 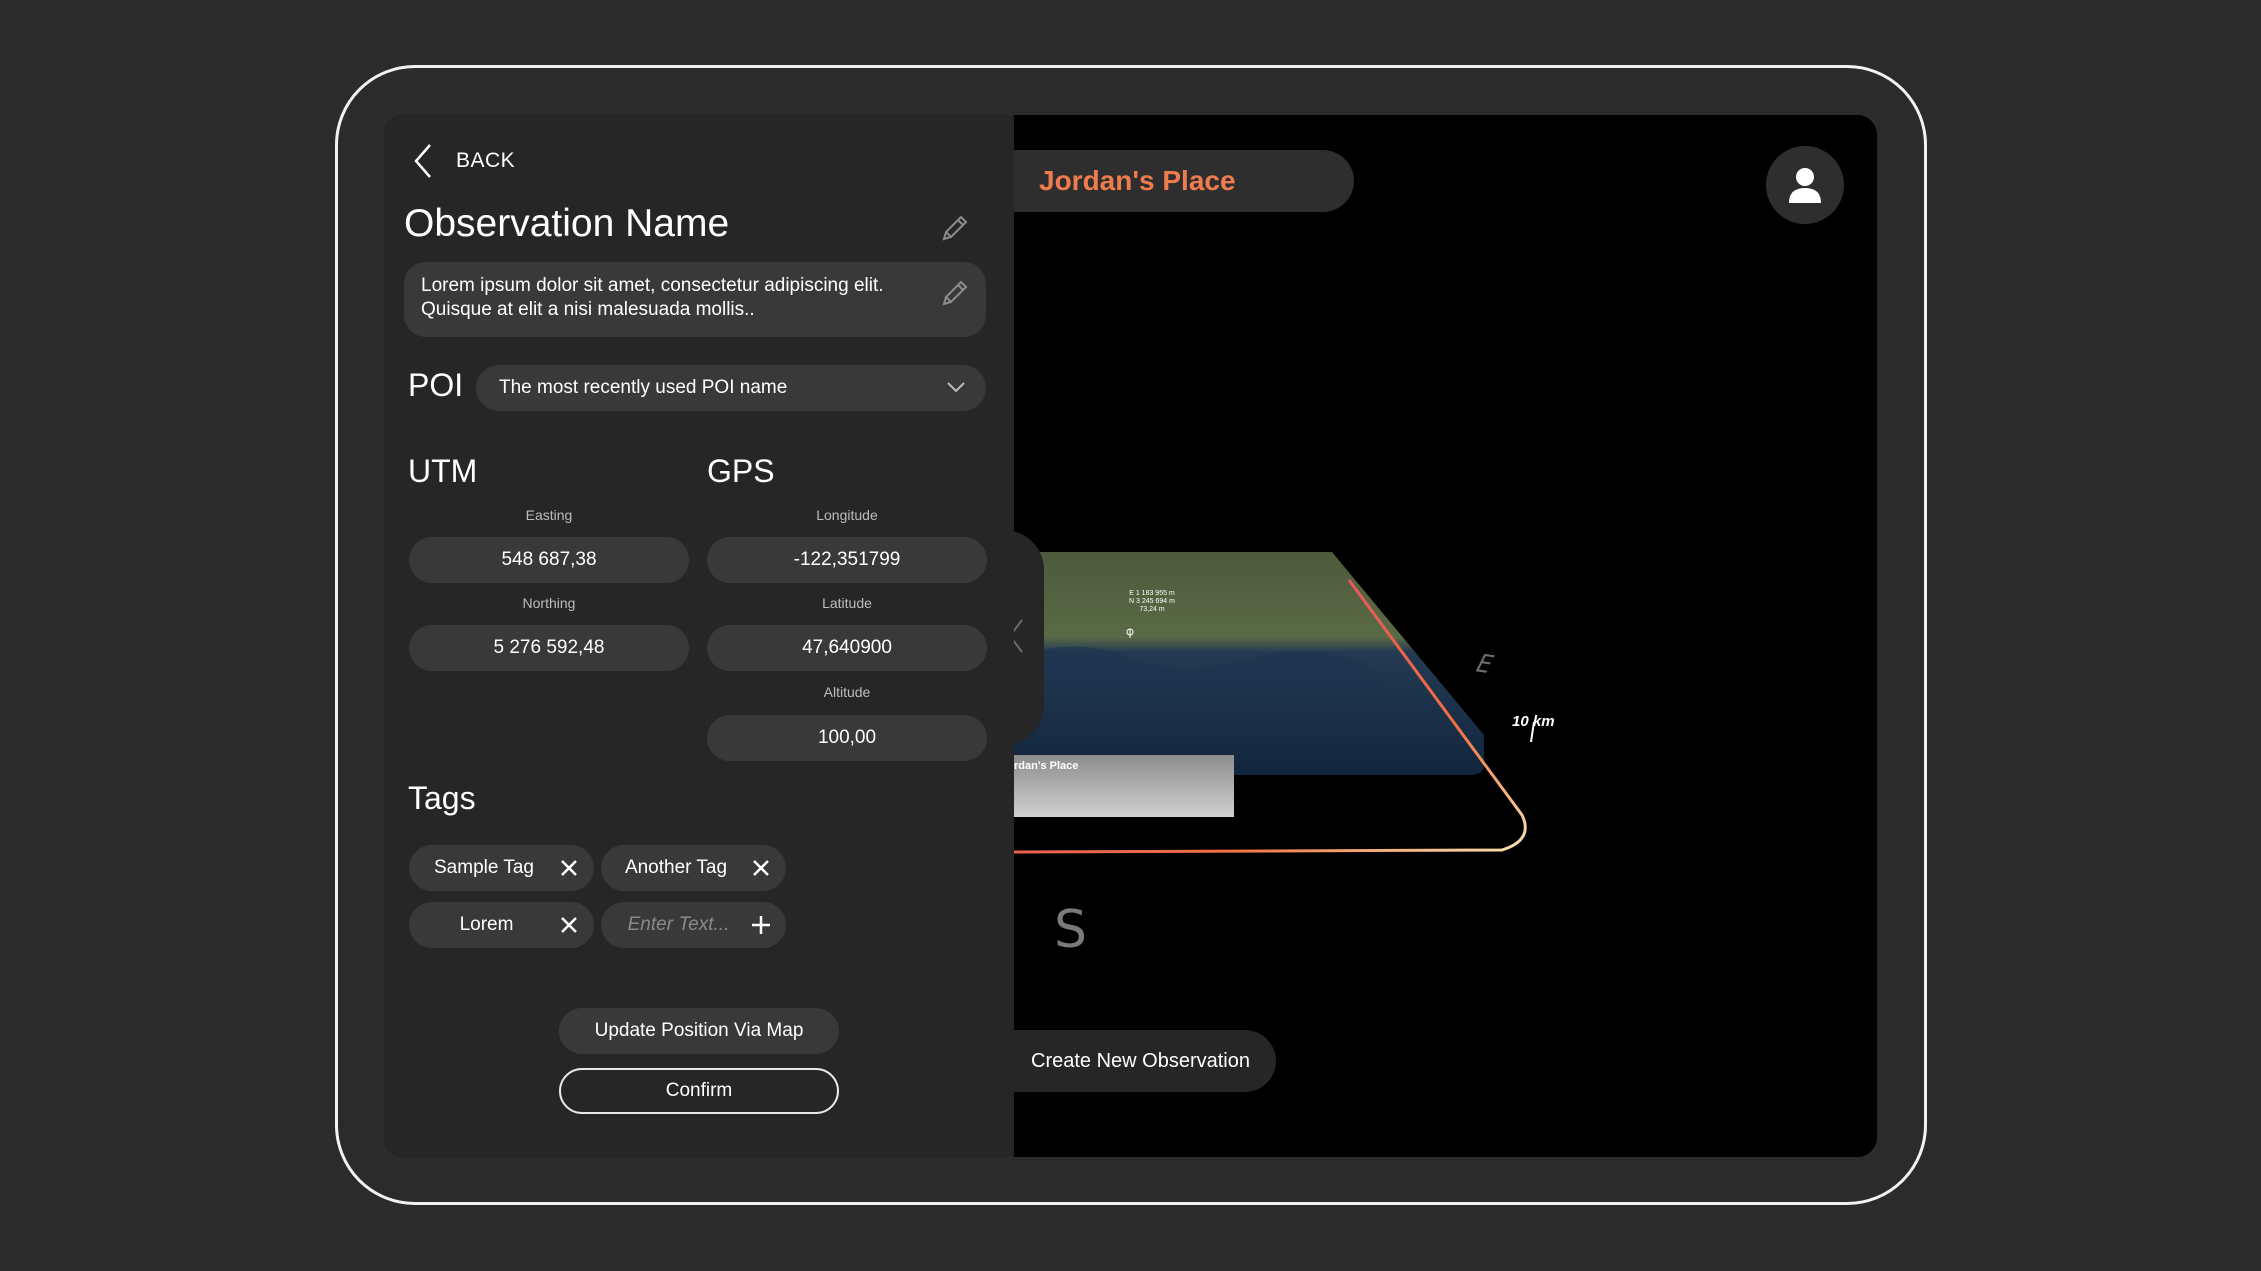 I want to click on back-button: BACK, so click(x=463, y=161).